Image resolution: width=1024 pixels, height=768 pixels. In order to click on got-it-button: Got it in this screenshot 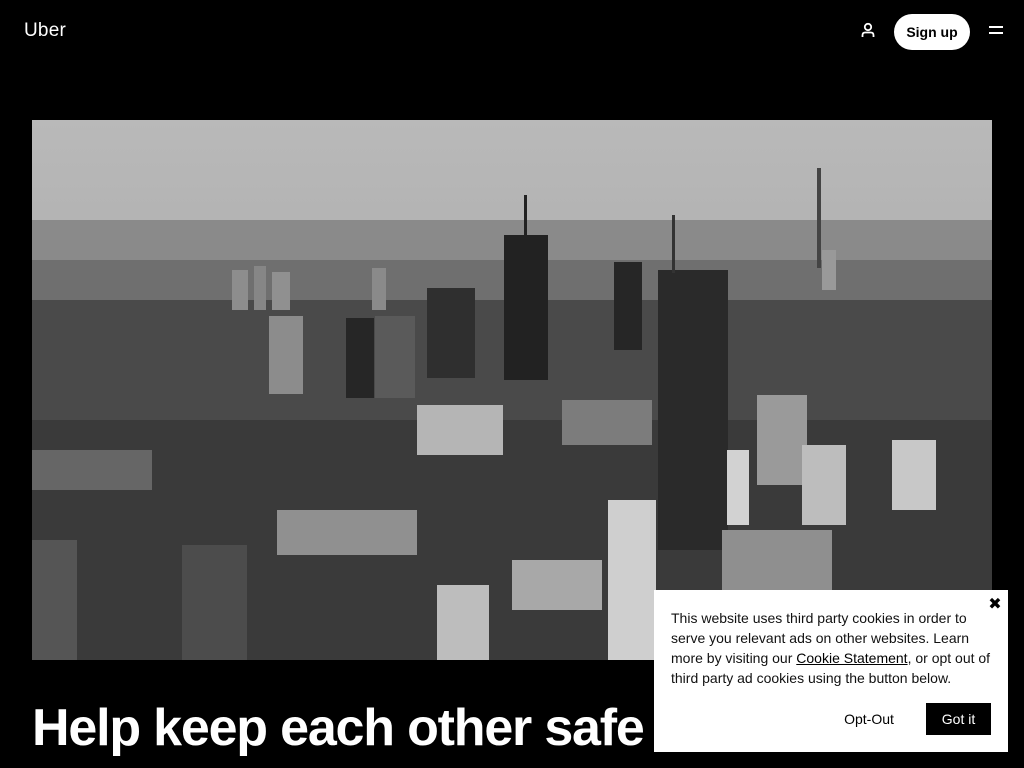, I will do `click(958, 719)`.